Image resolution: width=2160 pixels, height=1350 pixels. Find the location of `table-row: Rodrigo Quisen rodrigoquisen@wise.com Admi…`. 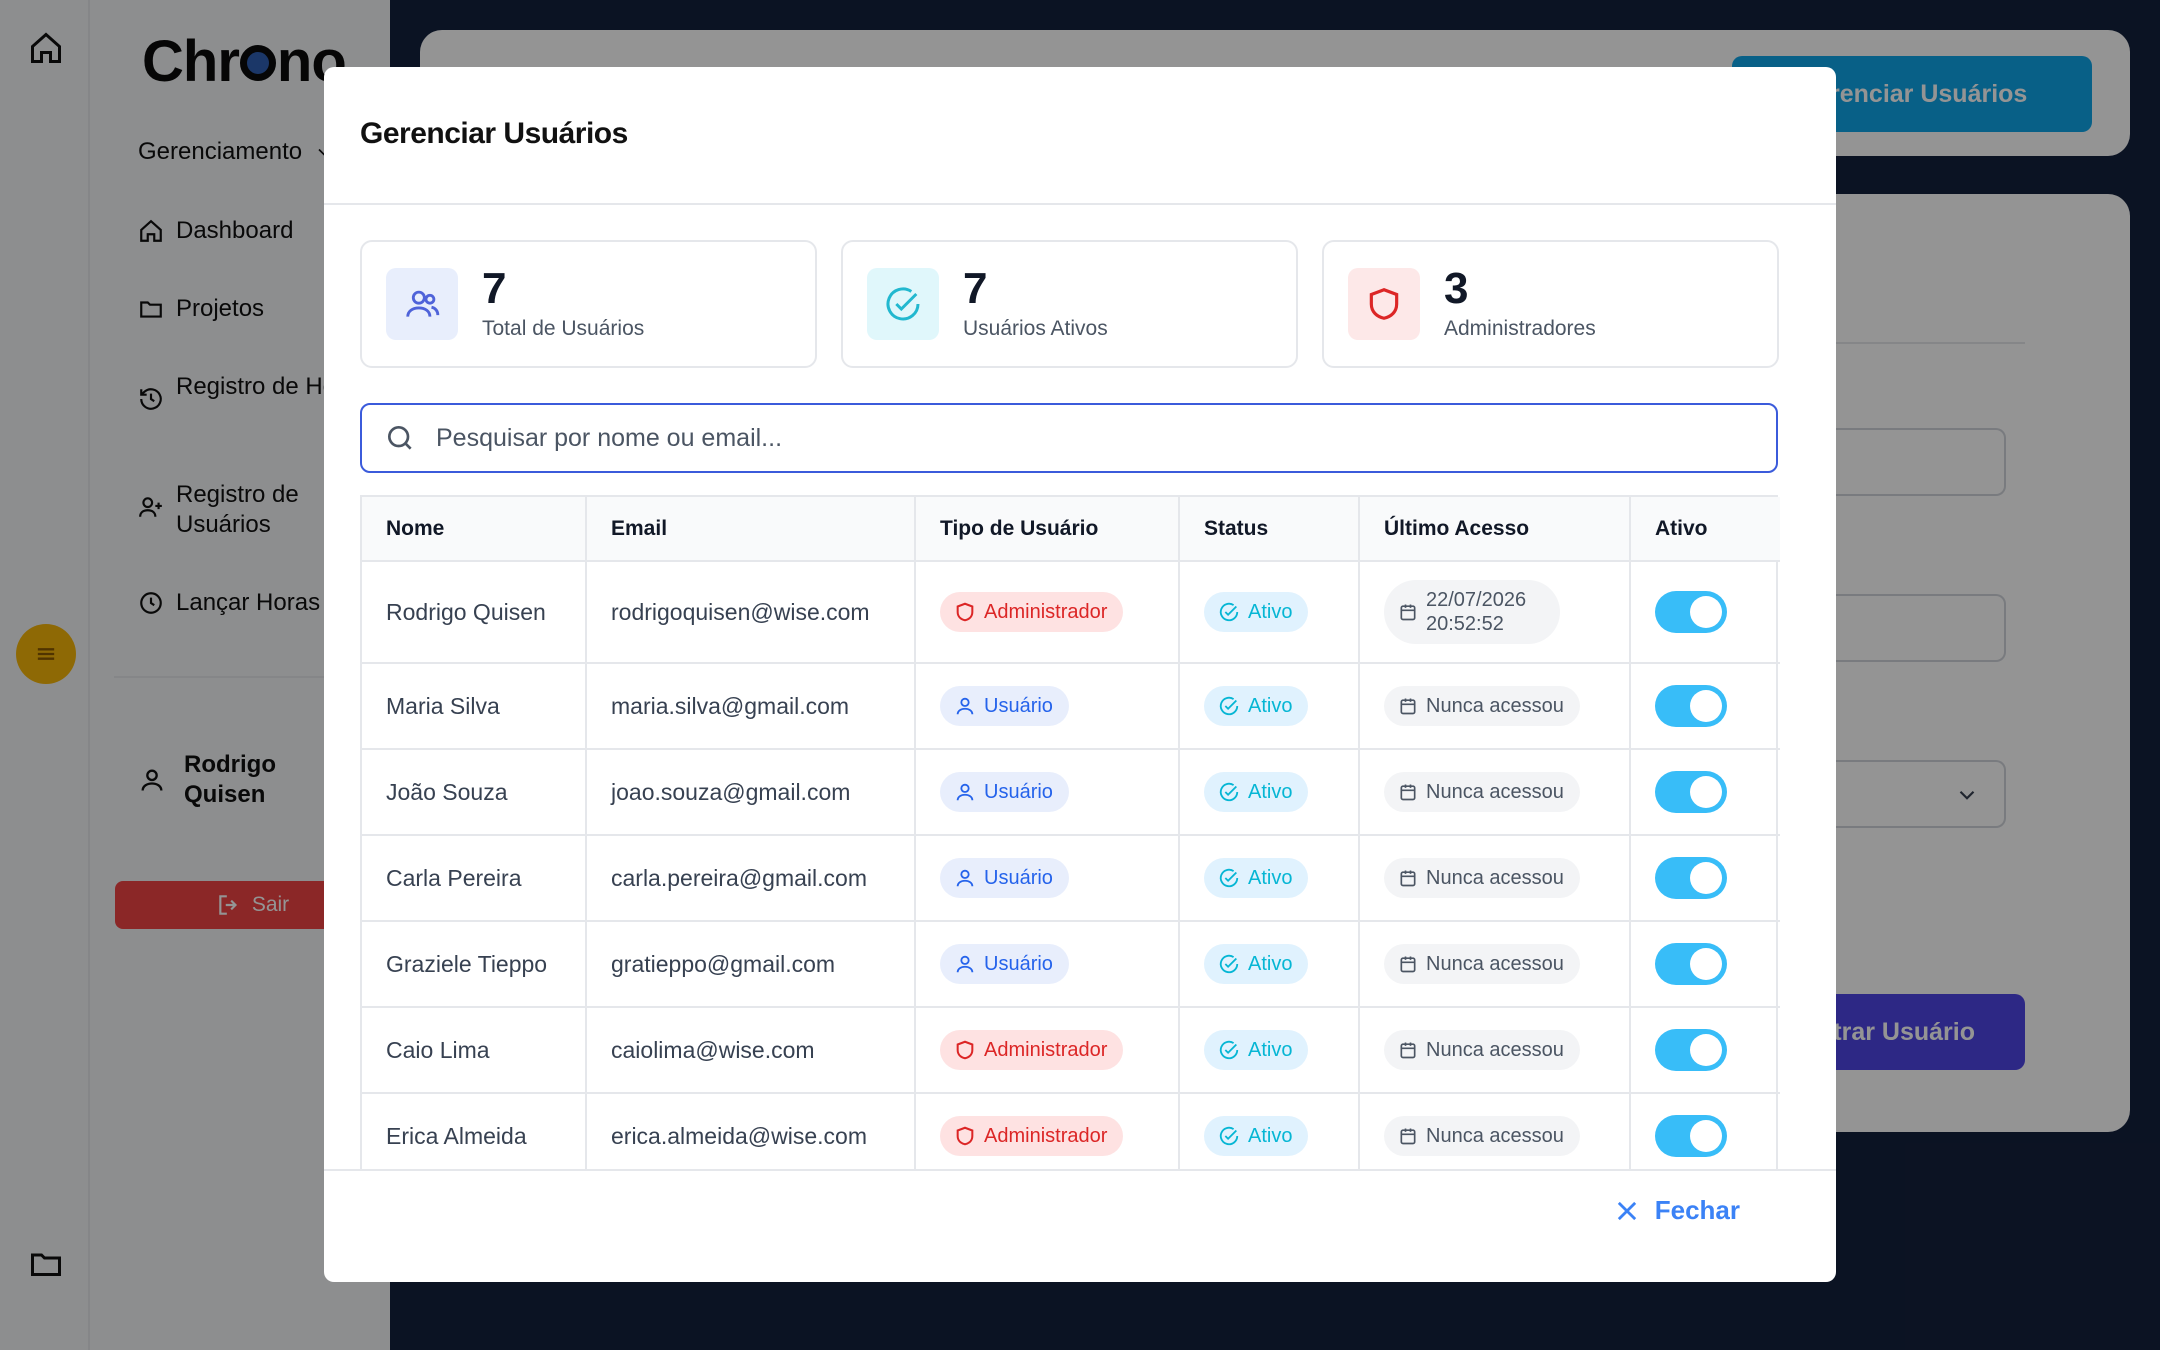

table-row: Rodrigo Quisen rodrigoquisen@wise.com Admi… is located at coordinates (1071, 612).